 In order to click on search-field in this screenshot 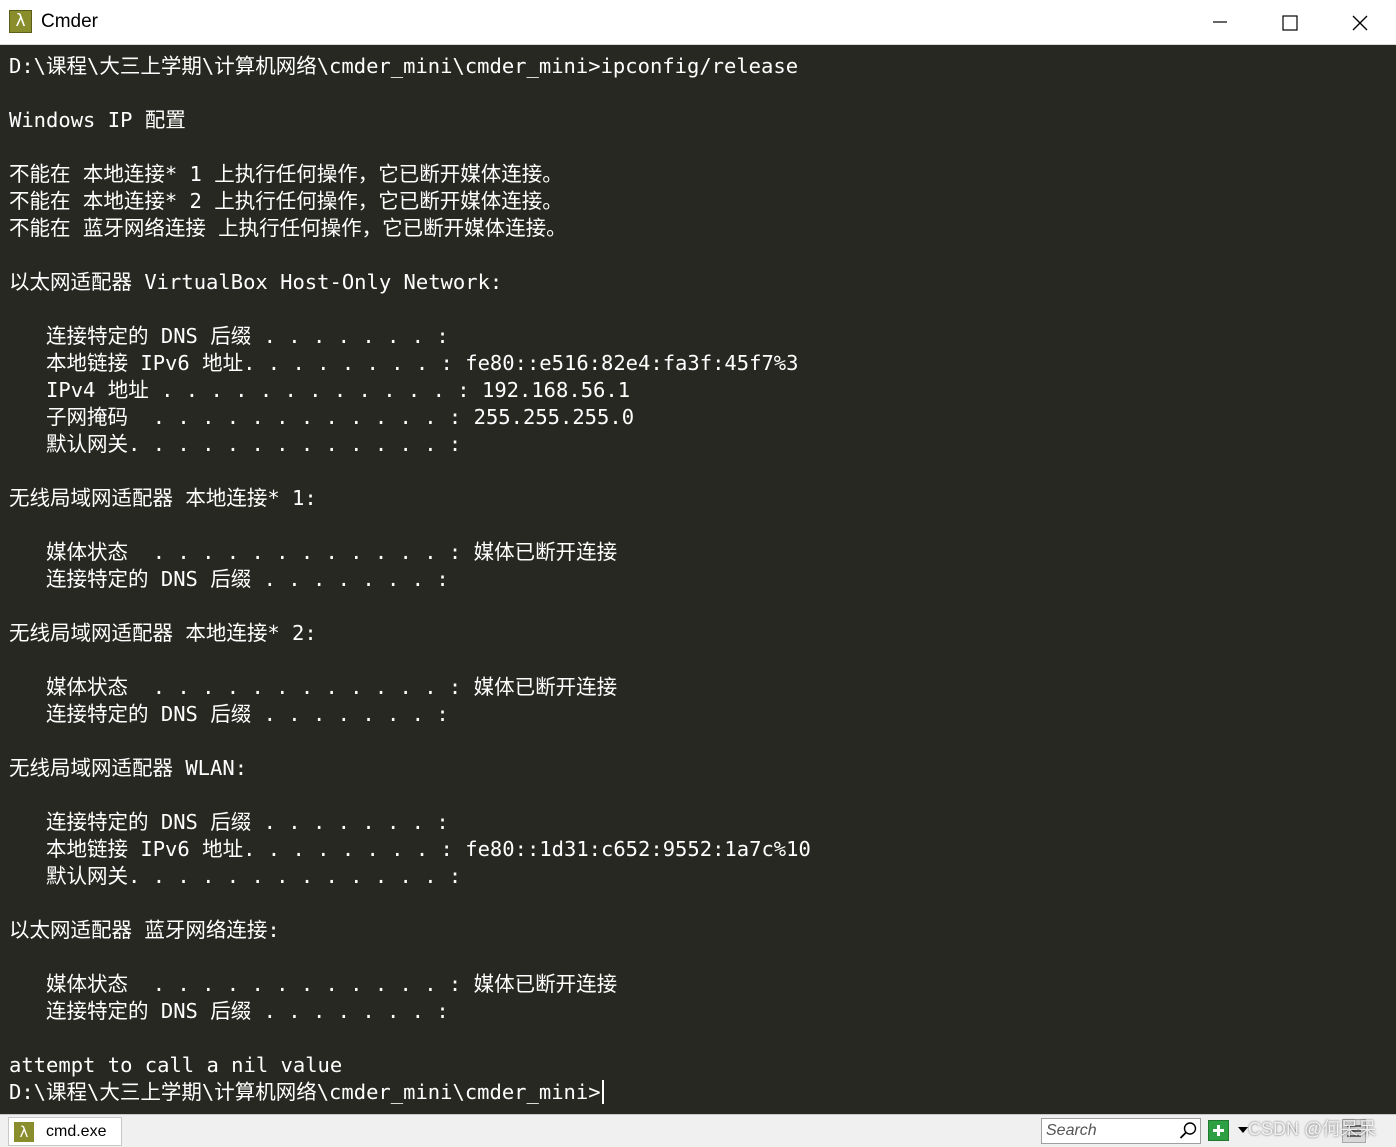, I will do `click(1121, 1131)`.